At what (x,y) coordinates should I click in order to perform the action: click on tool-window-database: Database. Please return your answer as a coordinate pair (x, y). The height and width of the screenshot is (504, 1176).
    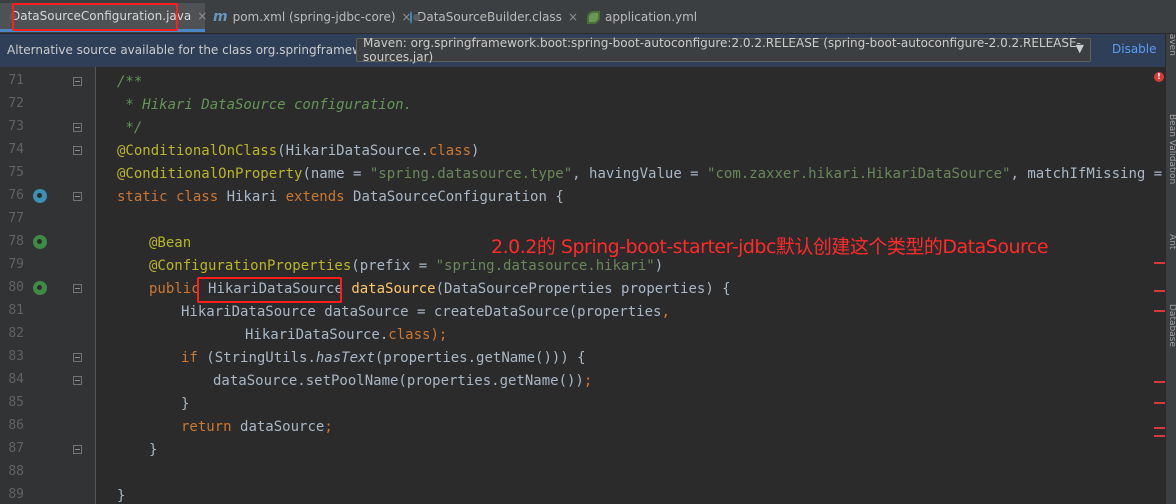
    Looking at the image, I should click on (1171, 325).